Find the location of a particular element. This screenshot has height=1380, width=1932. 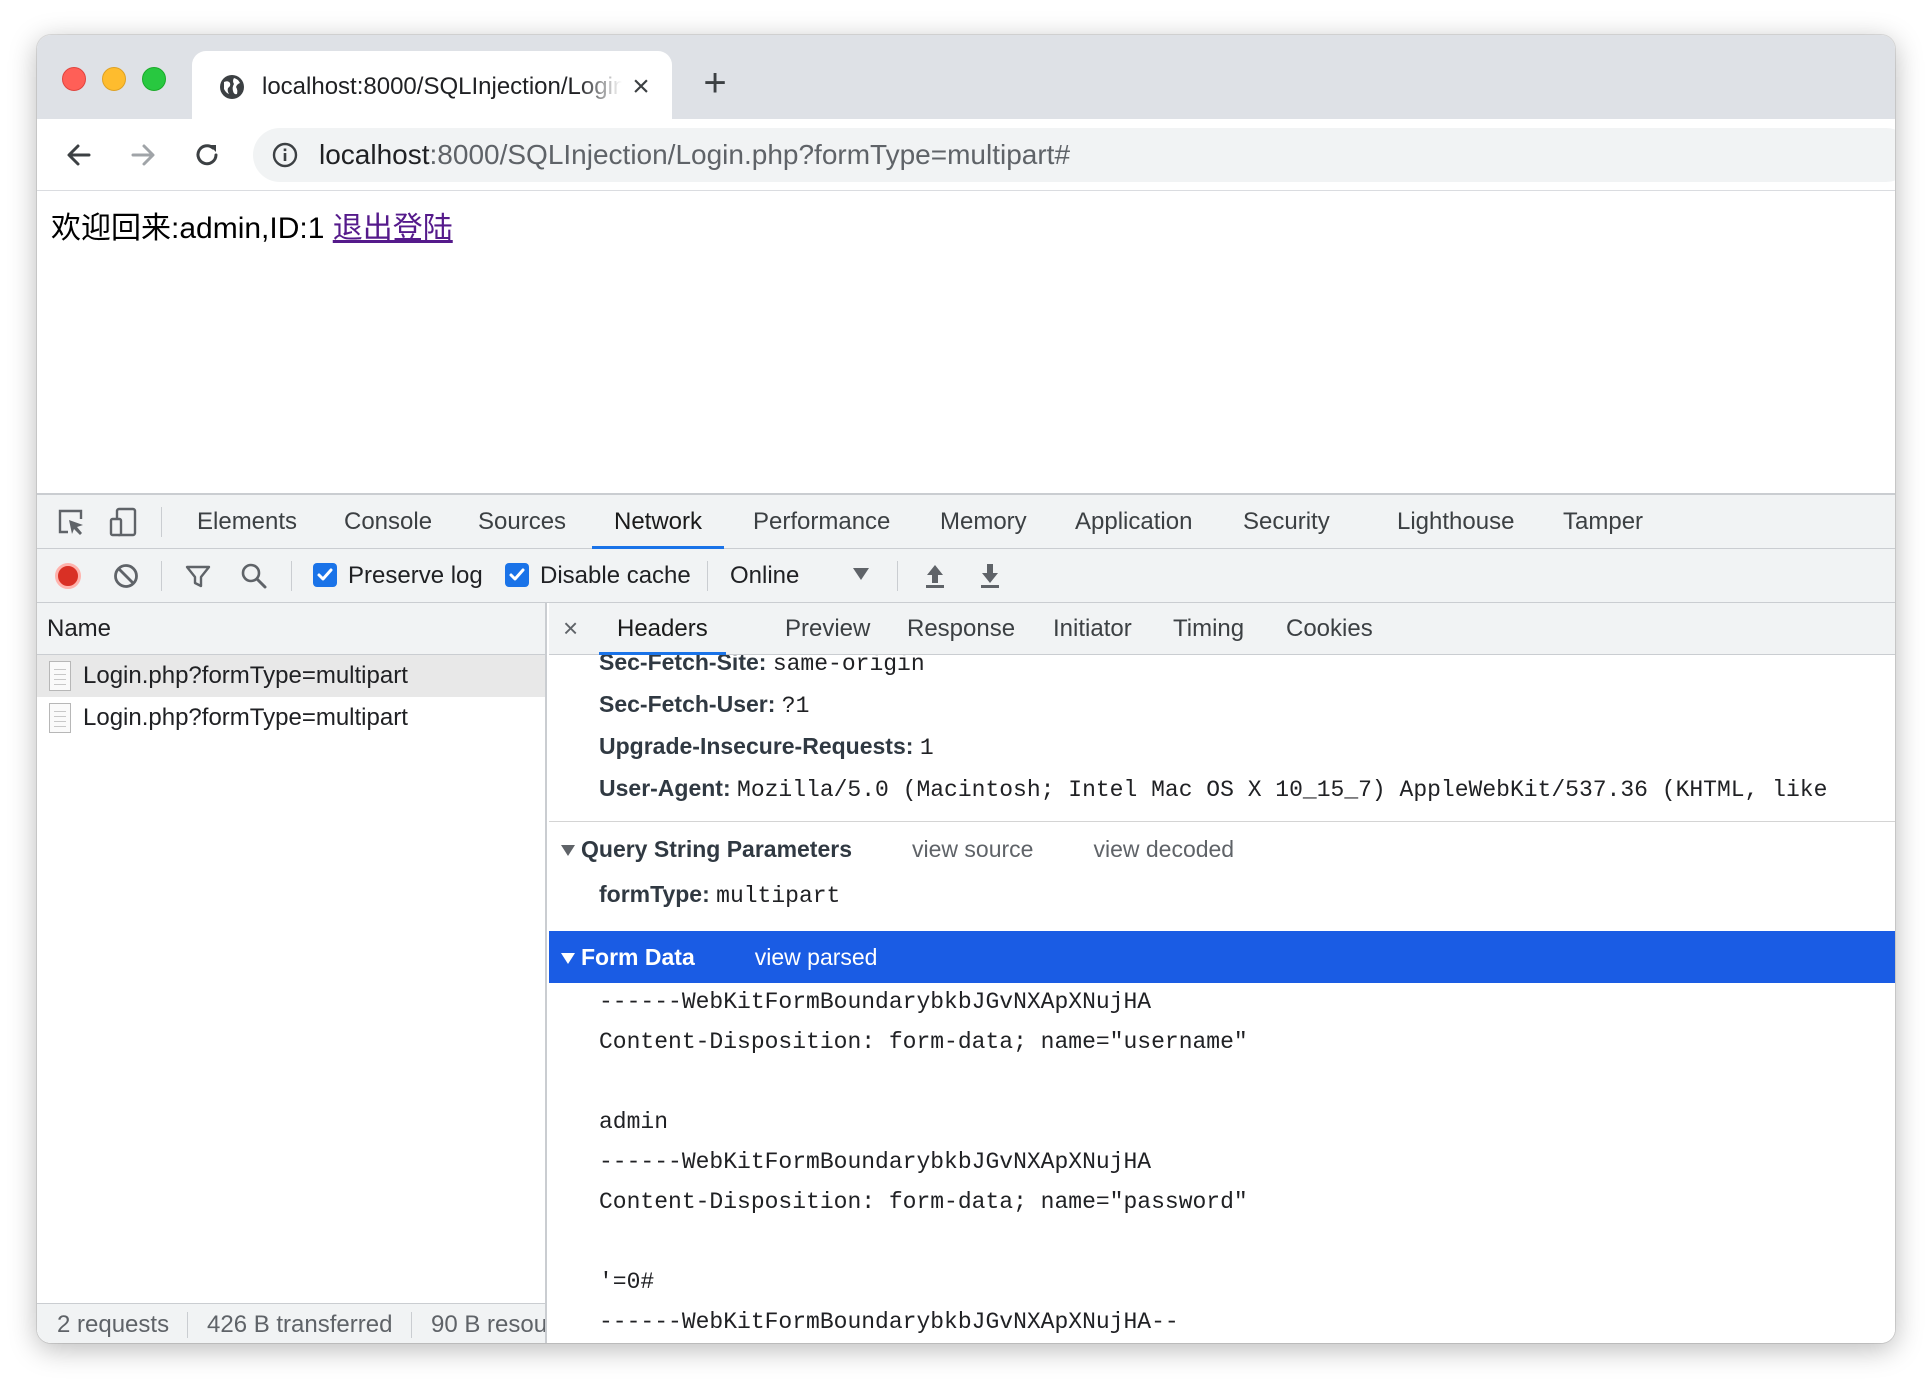

reload-icon is located at coordinates (207, 155).